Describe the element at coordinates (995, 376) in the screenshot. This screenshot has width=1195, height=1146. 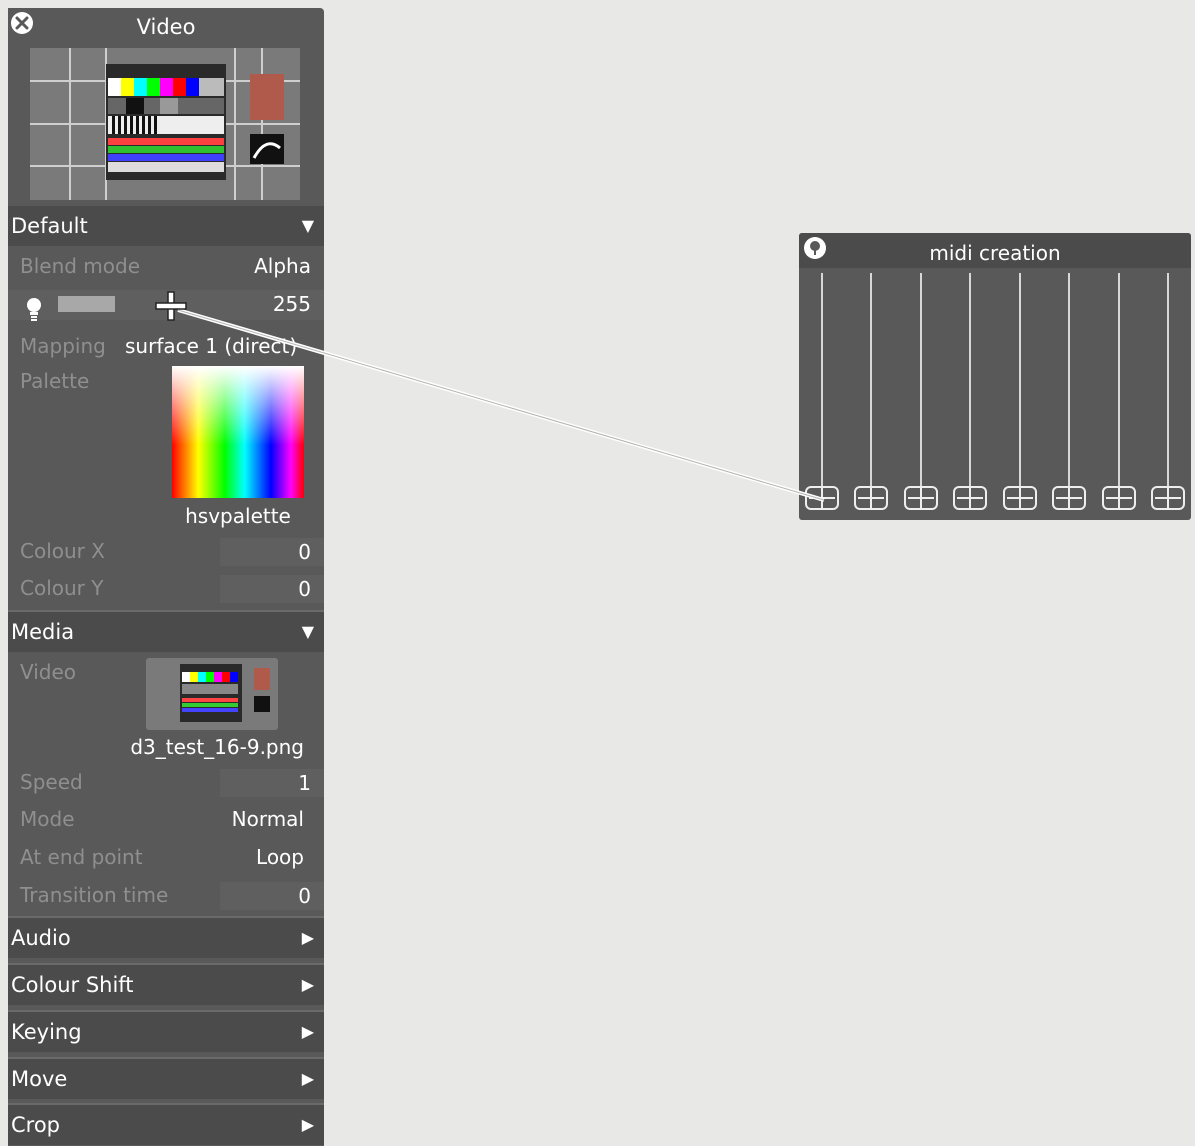
I see `midi-creation-panel: midi creation` at that location.